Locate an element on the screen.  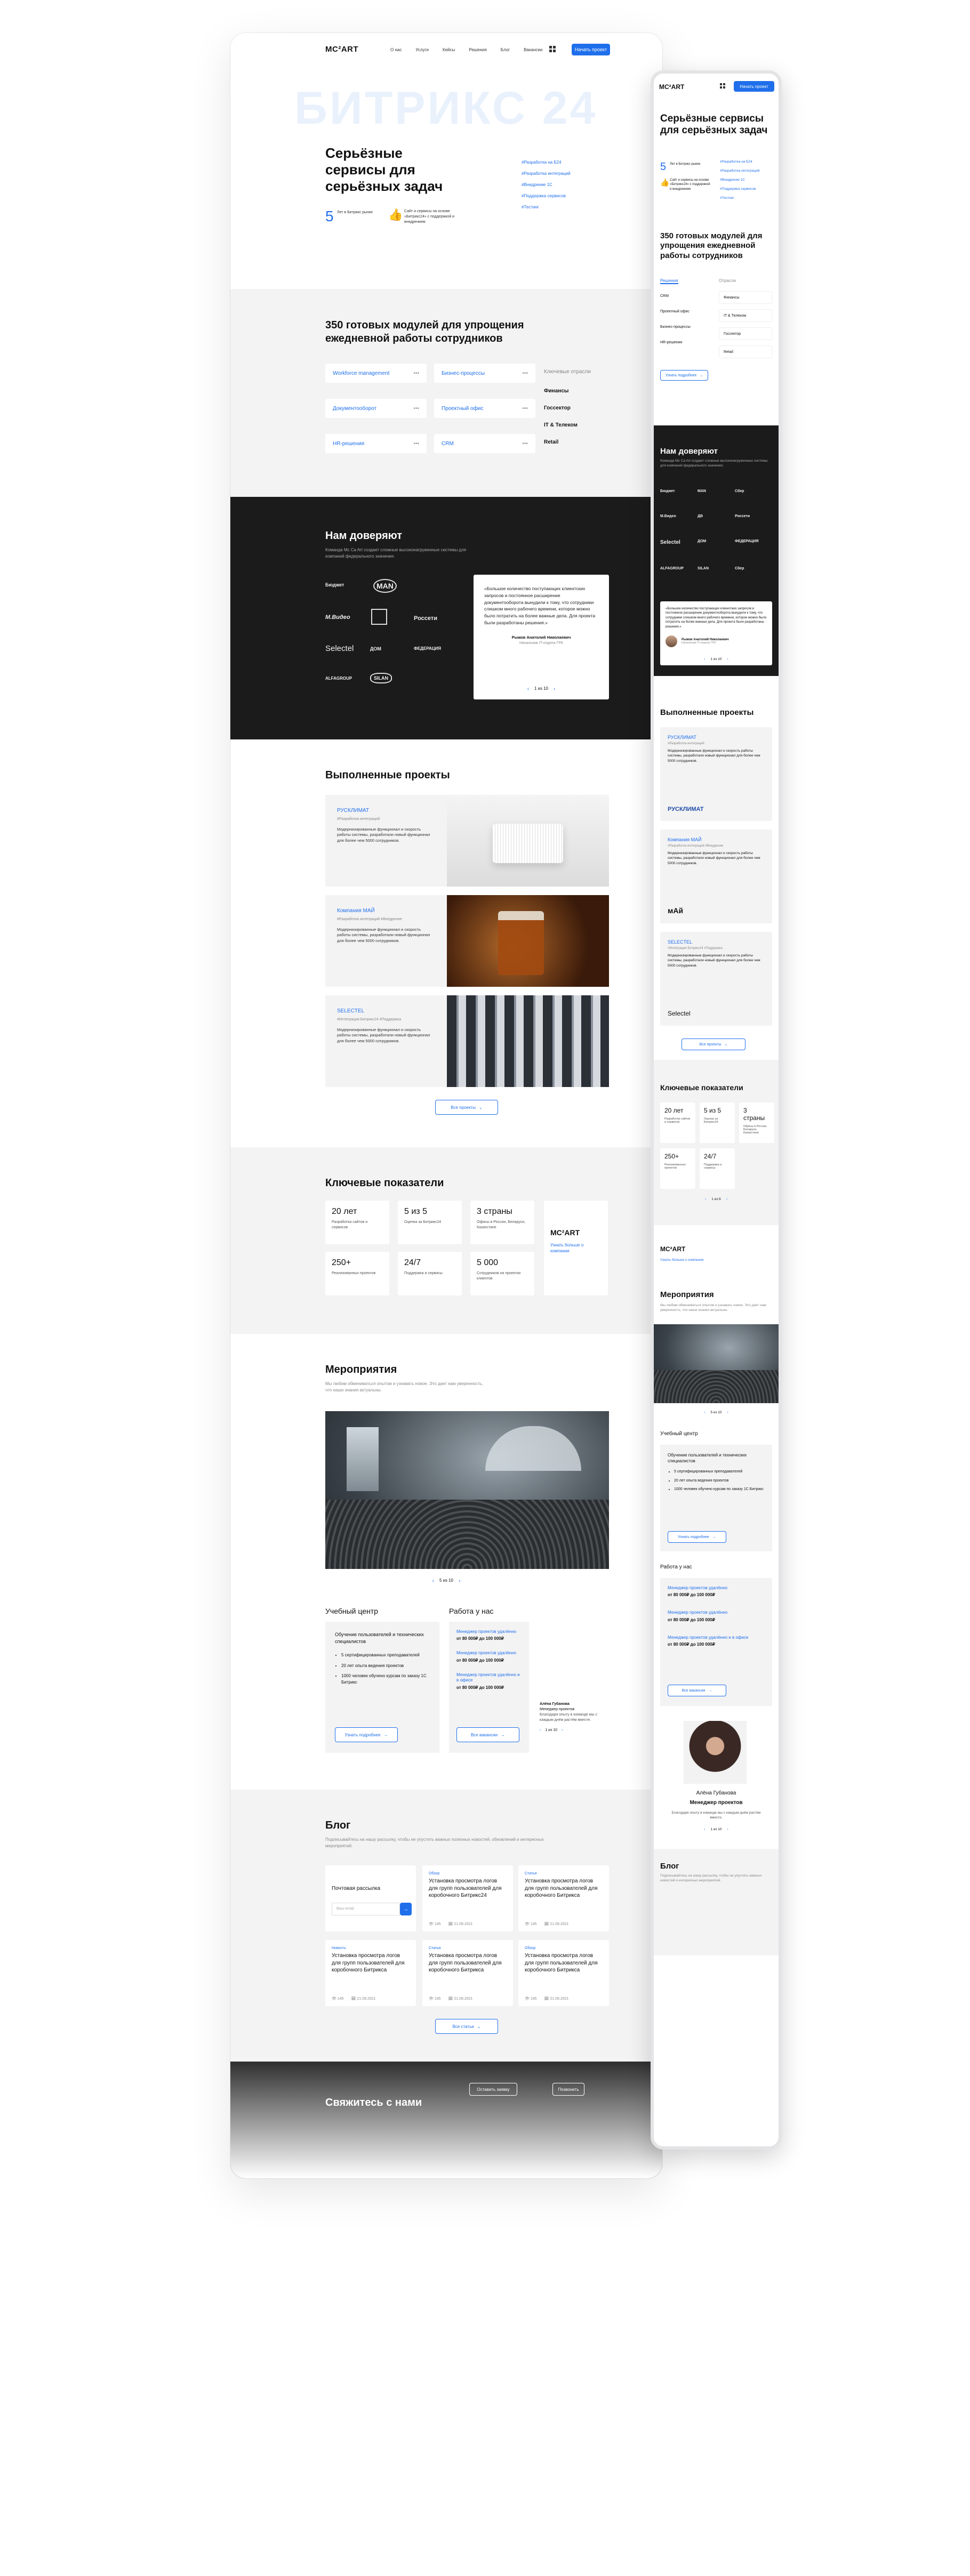
module-pill: Бизнес-процессы ••• is located at coordinates (484, 373).